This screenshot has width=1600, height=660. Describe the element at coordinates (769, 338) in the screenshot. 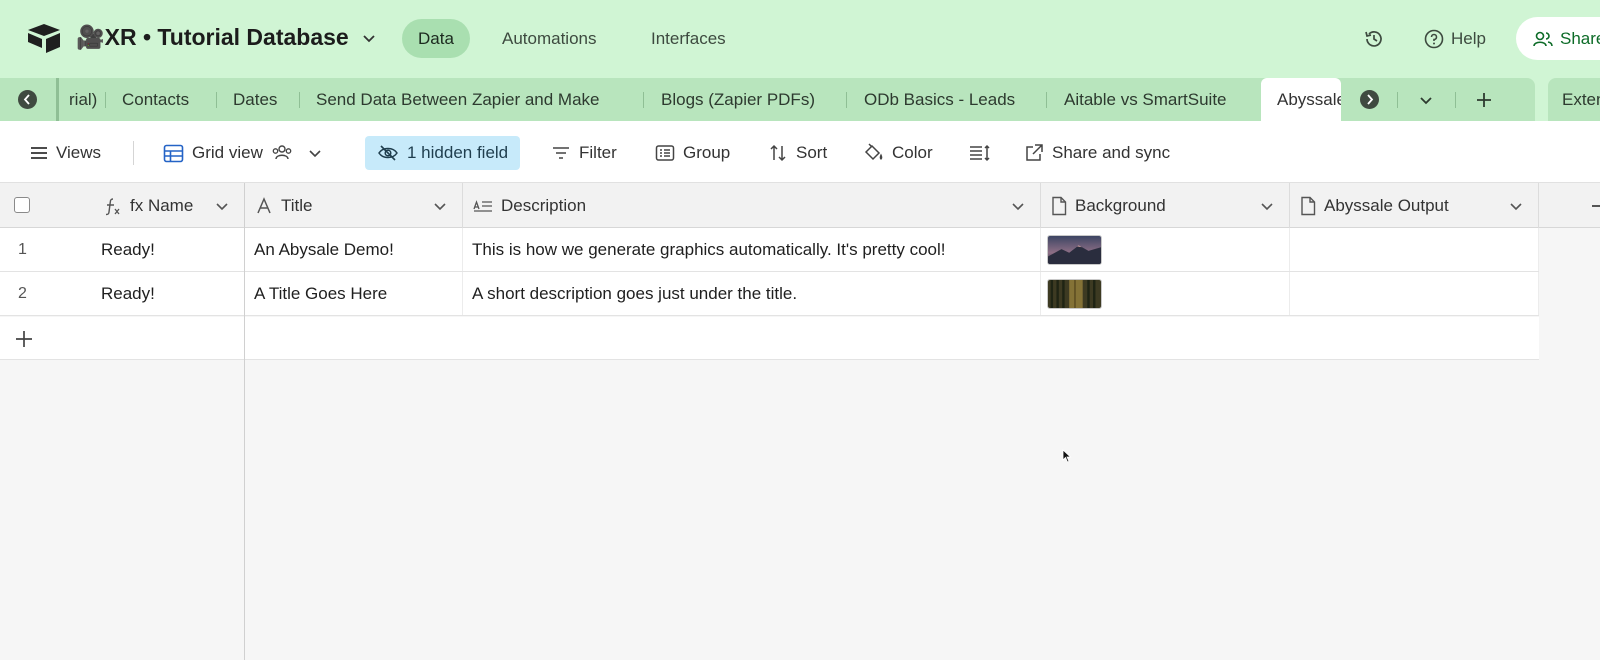

I see `add-record-row` at that location.